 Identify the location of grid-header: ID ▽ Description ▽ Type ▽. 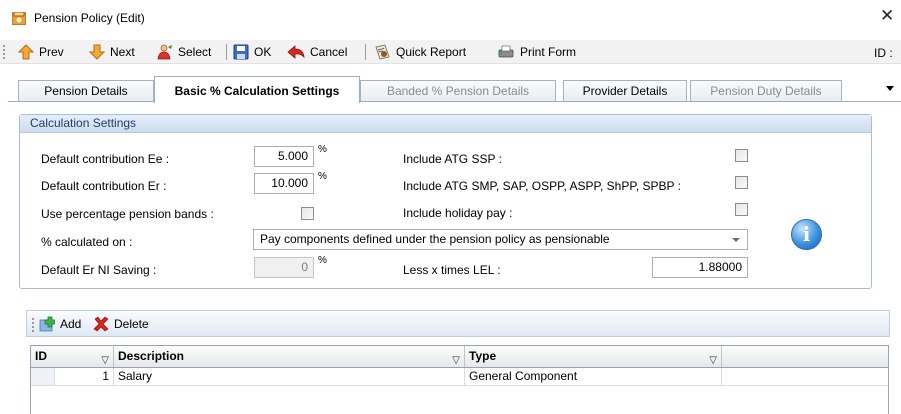
(459, 357).